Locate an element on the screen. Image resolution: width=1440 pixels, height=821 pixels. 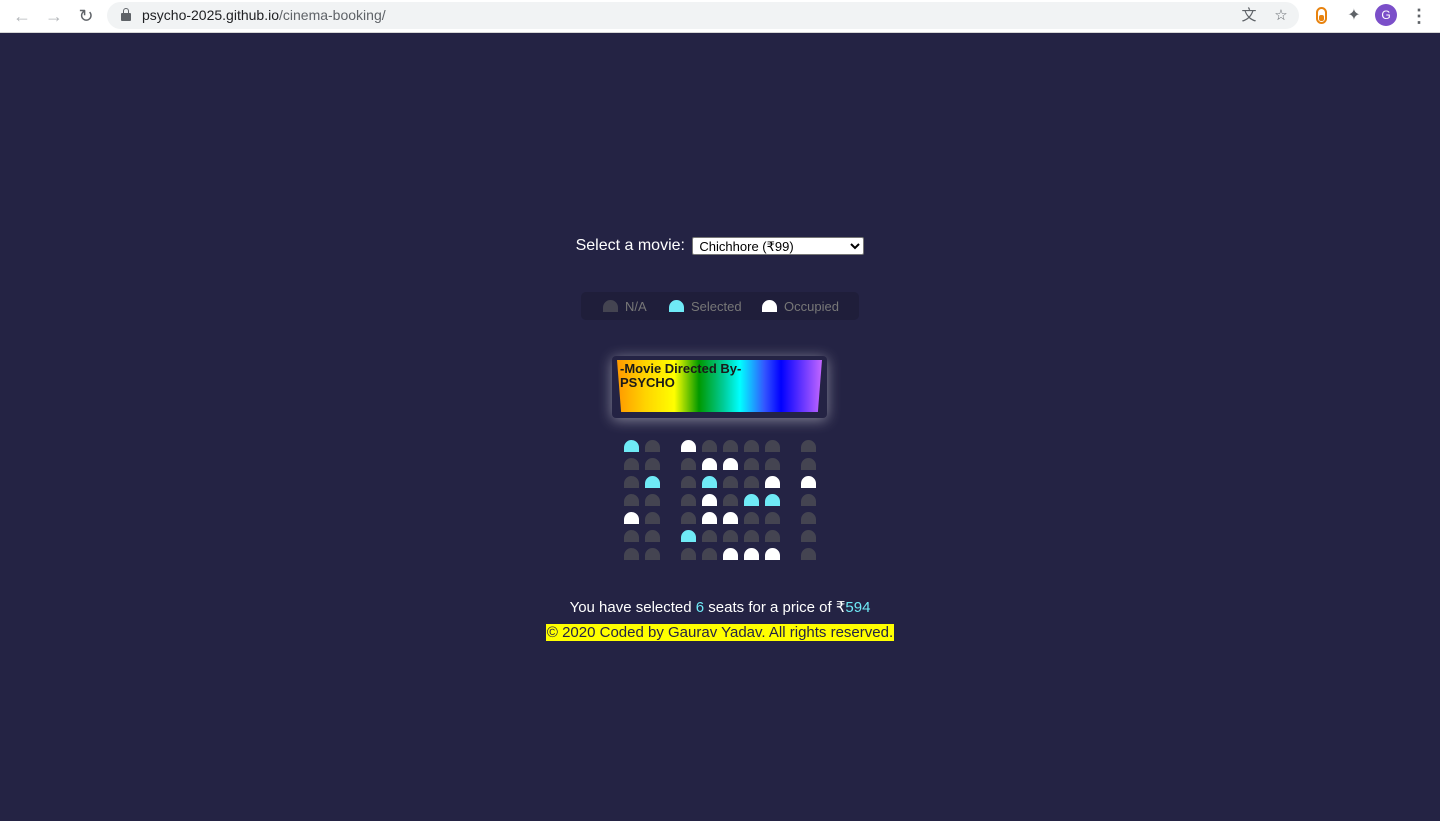
seat-legend: N/A Selected Occupied is located at coordinates (720, 306).